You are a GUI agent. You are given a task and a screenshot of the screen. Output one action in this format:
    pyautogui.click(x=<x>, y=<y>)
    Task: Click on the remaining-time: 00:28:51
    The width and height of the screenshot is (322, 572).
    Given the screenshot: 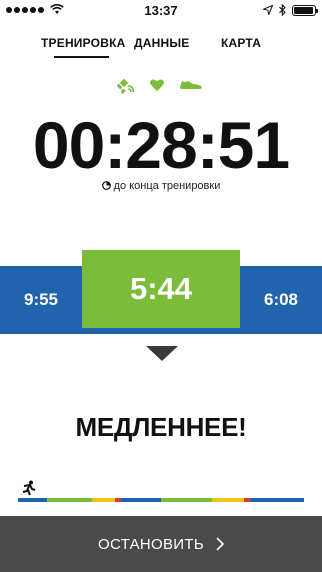 What is the action you would take?
    pyautogui.click(x=161, y=145)
    